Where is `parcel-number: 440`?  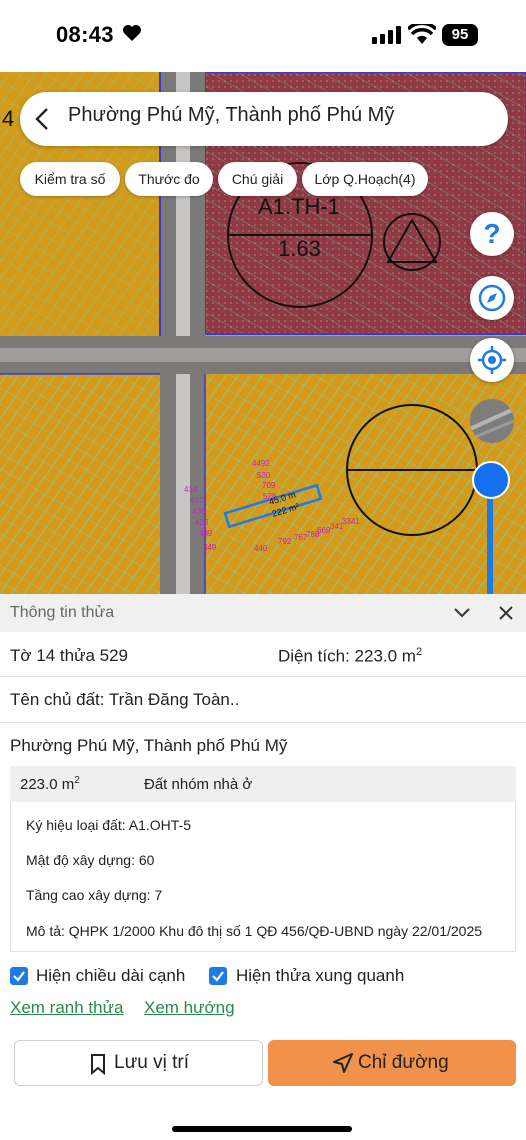 parcel-number: 440 is located at coordinates (261, 548).